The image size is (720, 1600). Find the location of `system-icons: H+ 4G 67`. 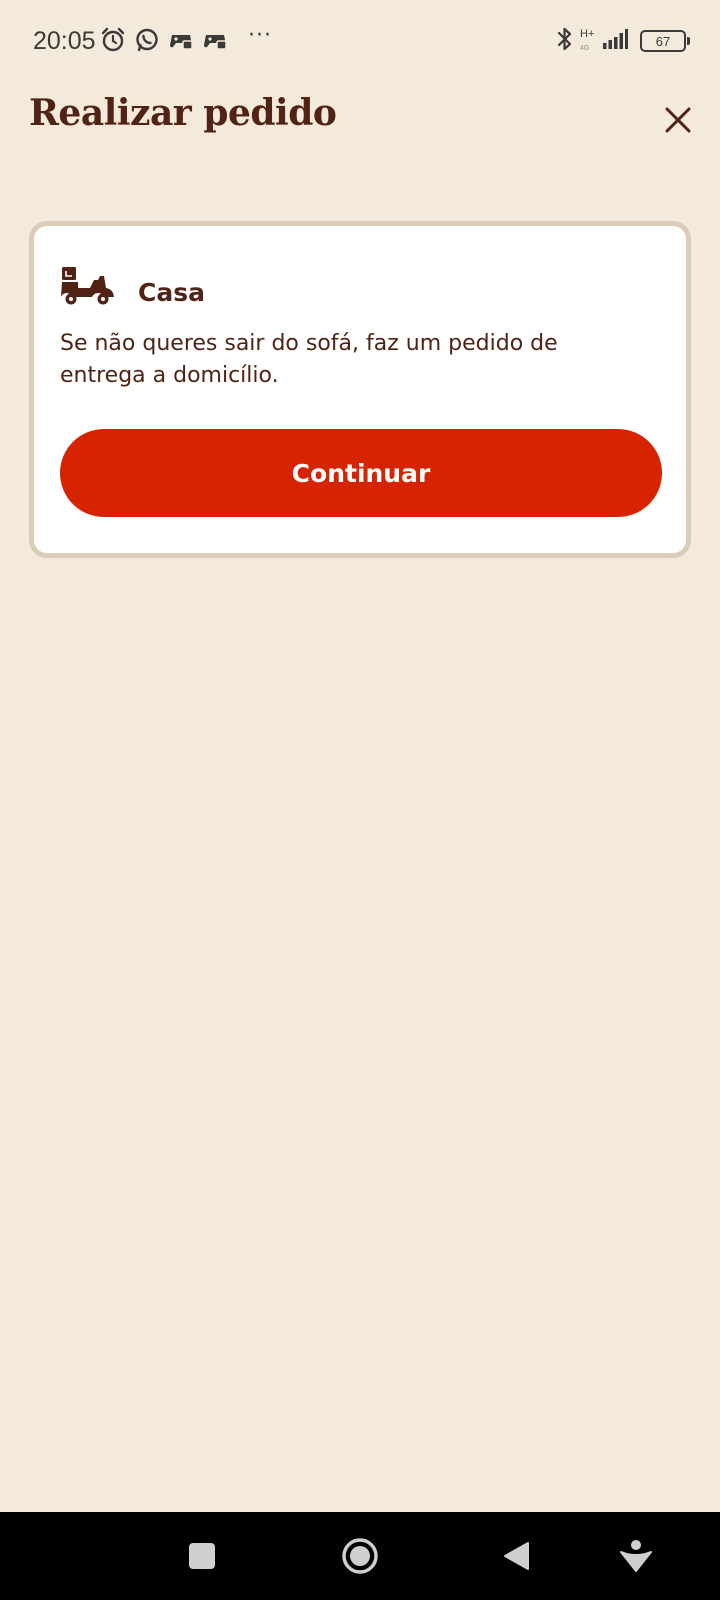

system-icons: H+ 4G 67 is located at coordinates (623, 41).